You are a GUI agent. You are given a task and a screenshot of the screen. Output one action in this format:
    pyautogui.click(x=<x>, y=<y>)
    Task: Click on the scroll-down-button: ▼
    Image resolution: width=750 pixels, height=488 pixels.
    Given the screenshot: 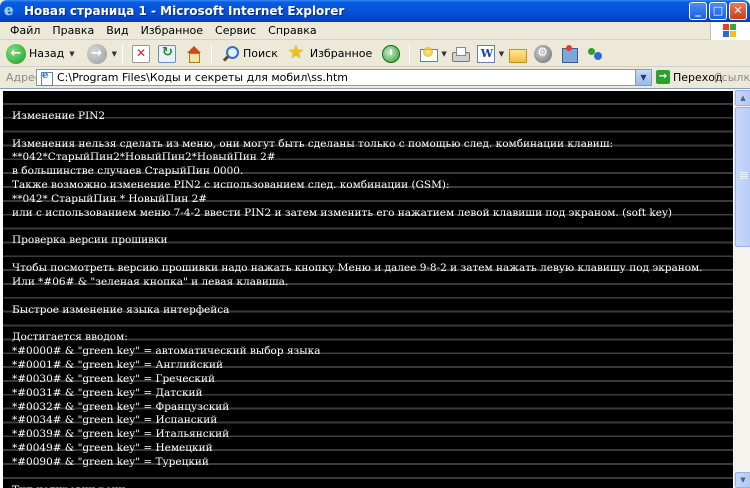 What is the action you would take?
    pyautogui.click(x=742, y=480)
    